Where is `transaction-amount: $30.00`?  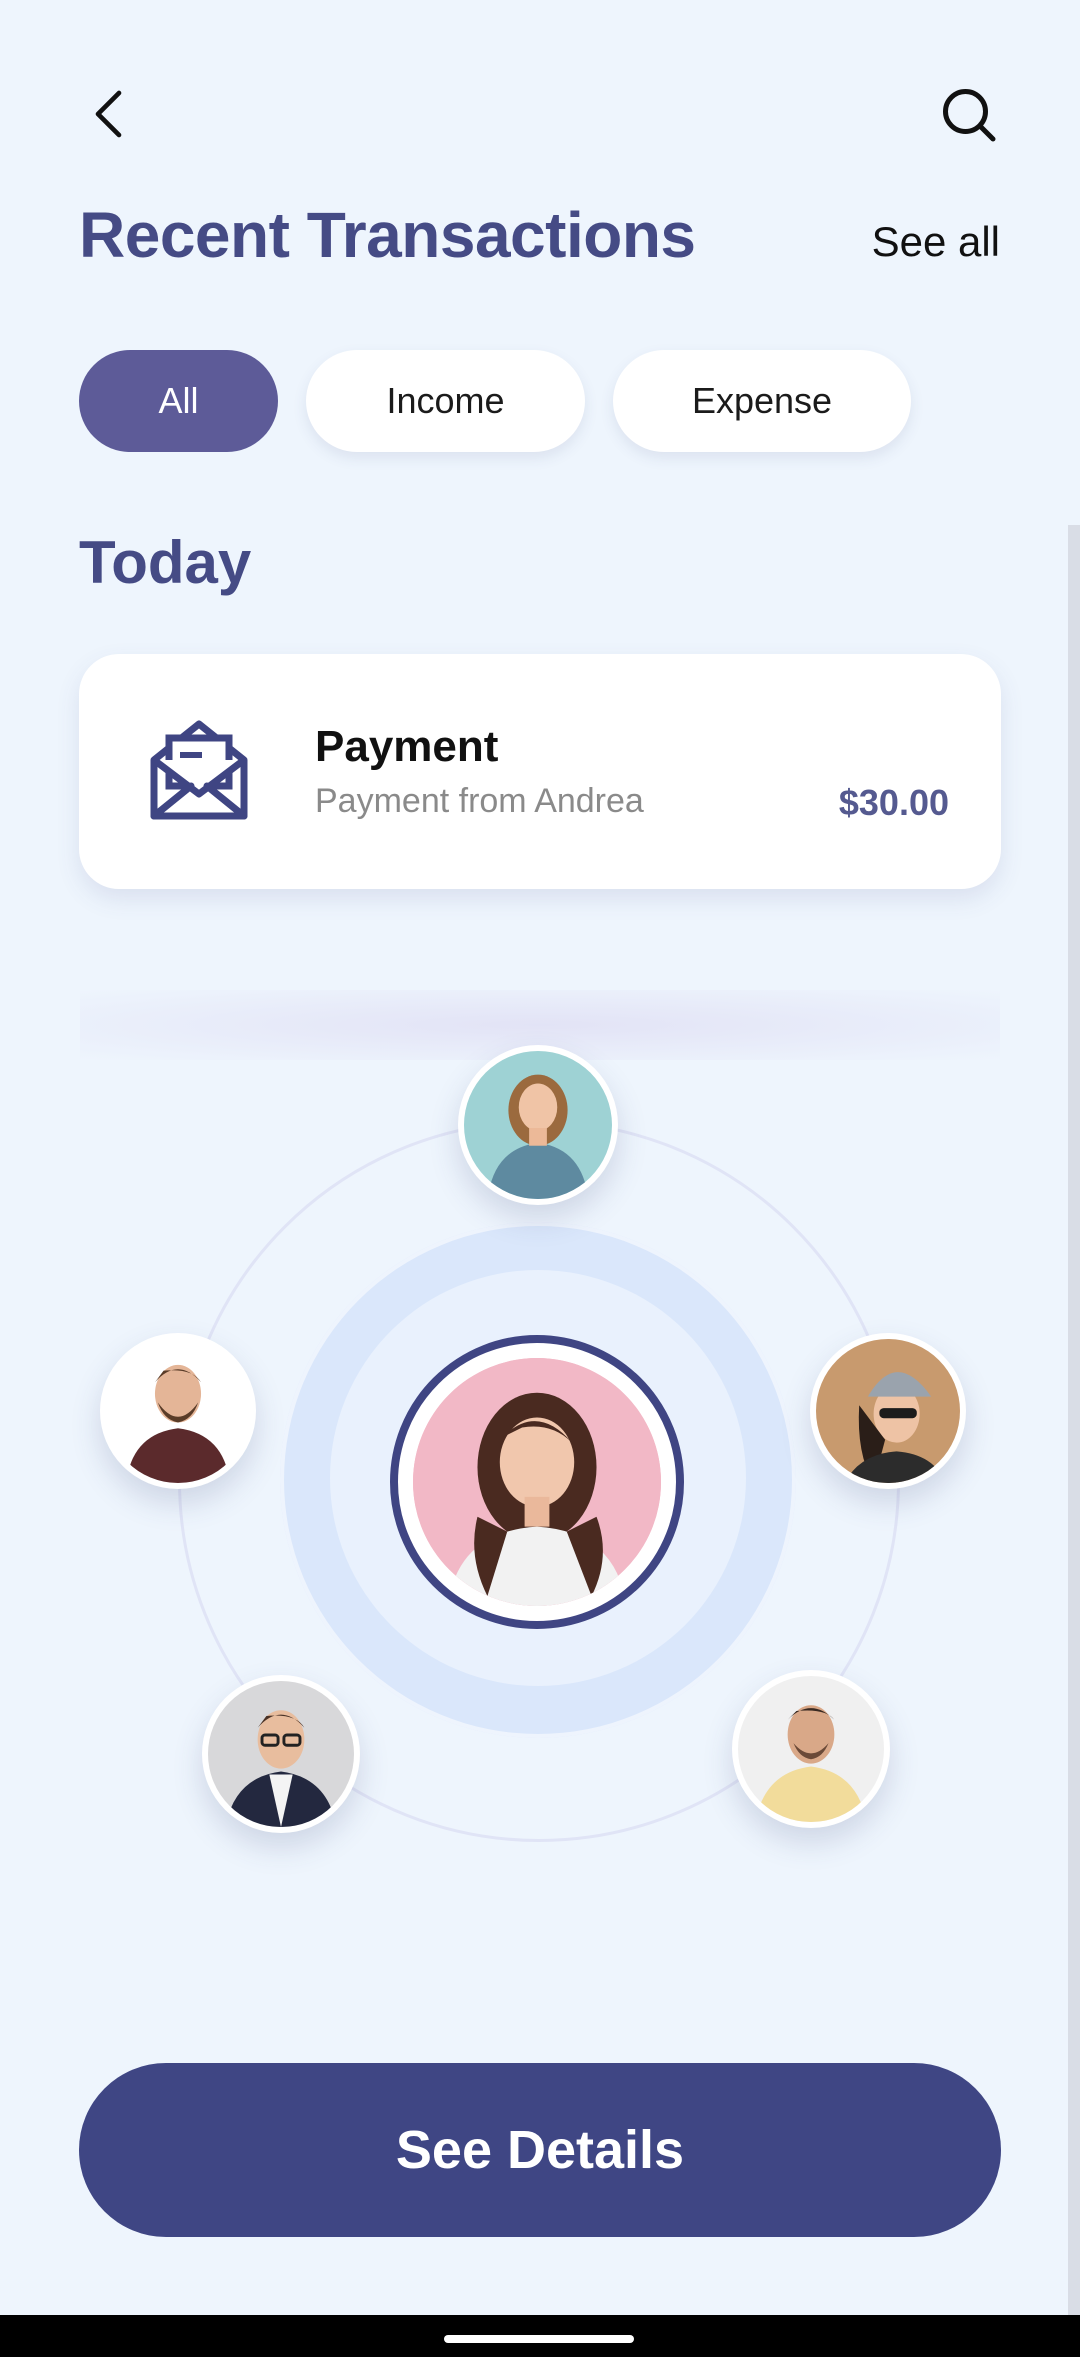
transaction-amount: $30.00 is located at coordinates (893, 802).